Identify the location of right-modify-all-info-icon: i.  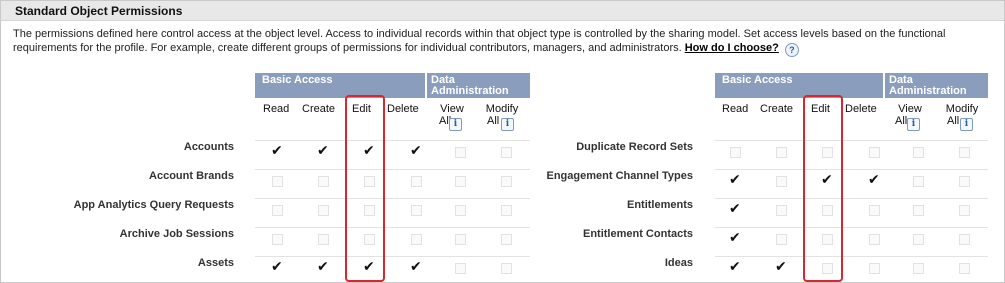
(966, 124).